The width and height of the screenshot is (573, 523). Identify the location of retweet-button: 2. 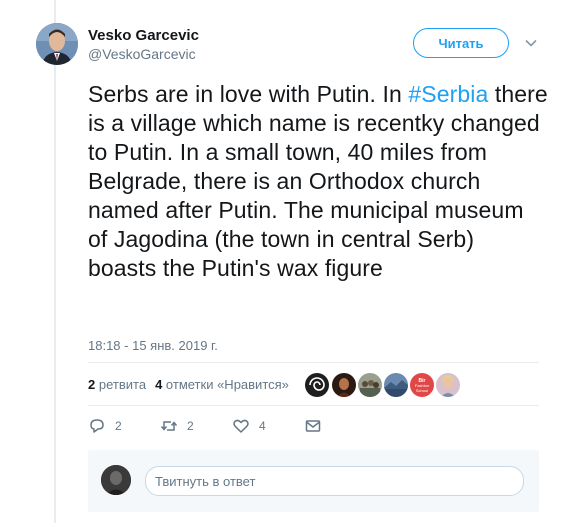
(177, 426).